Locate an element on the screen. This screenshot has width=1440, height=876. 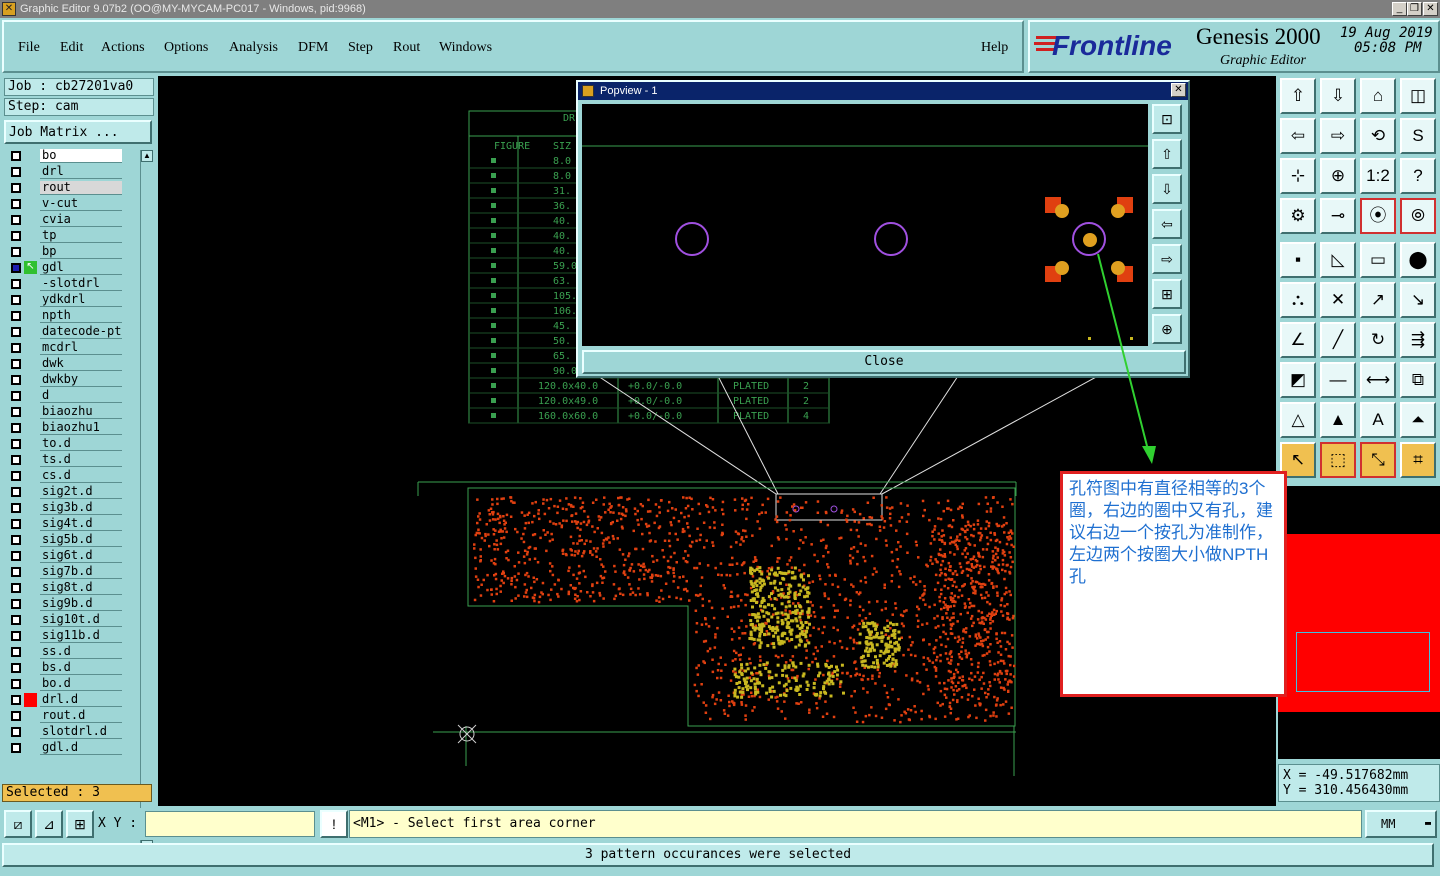
info-icon: ! is located at coordinates (334, 824).